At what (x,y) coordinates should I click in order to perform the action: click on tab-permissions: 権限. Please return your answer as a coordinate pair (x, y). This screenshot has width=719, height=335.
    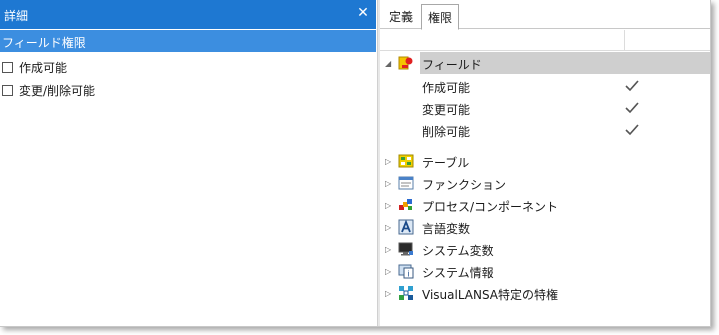
    Looking at the image, I should click on (440, 17).